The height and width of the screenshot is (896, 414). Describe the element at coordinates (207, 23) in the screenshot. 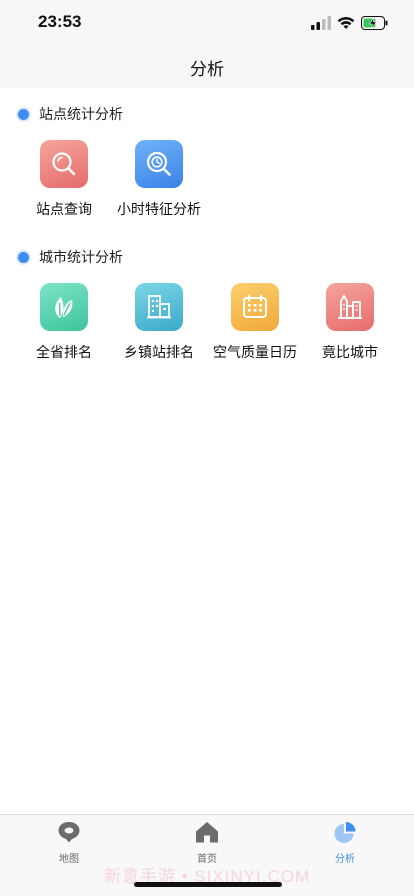

I see `status-bar: 23:53` at that location.